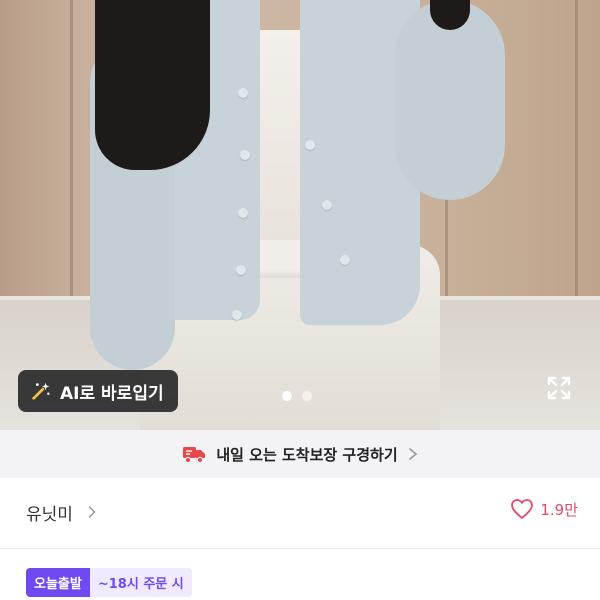  What do you see at coordinates (297, 396) in the screenshot?
I see `carousel-indicator` at bounding box center [297, 396].